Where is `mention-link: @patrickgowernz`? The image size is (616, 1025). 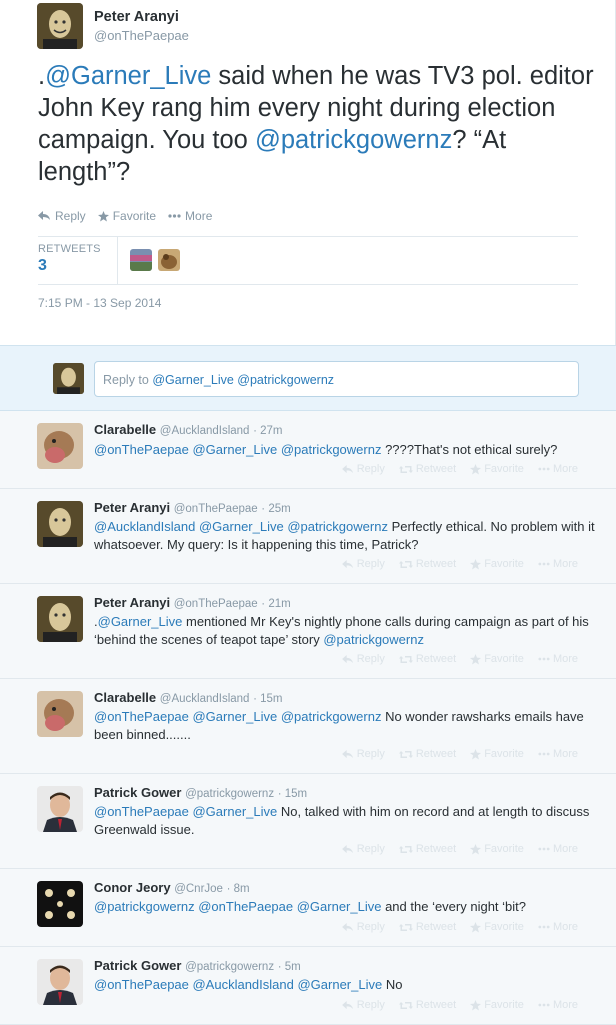 mention-link: @patrickgowernz is located at coordinates (353, 140).